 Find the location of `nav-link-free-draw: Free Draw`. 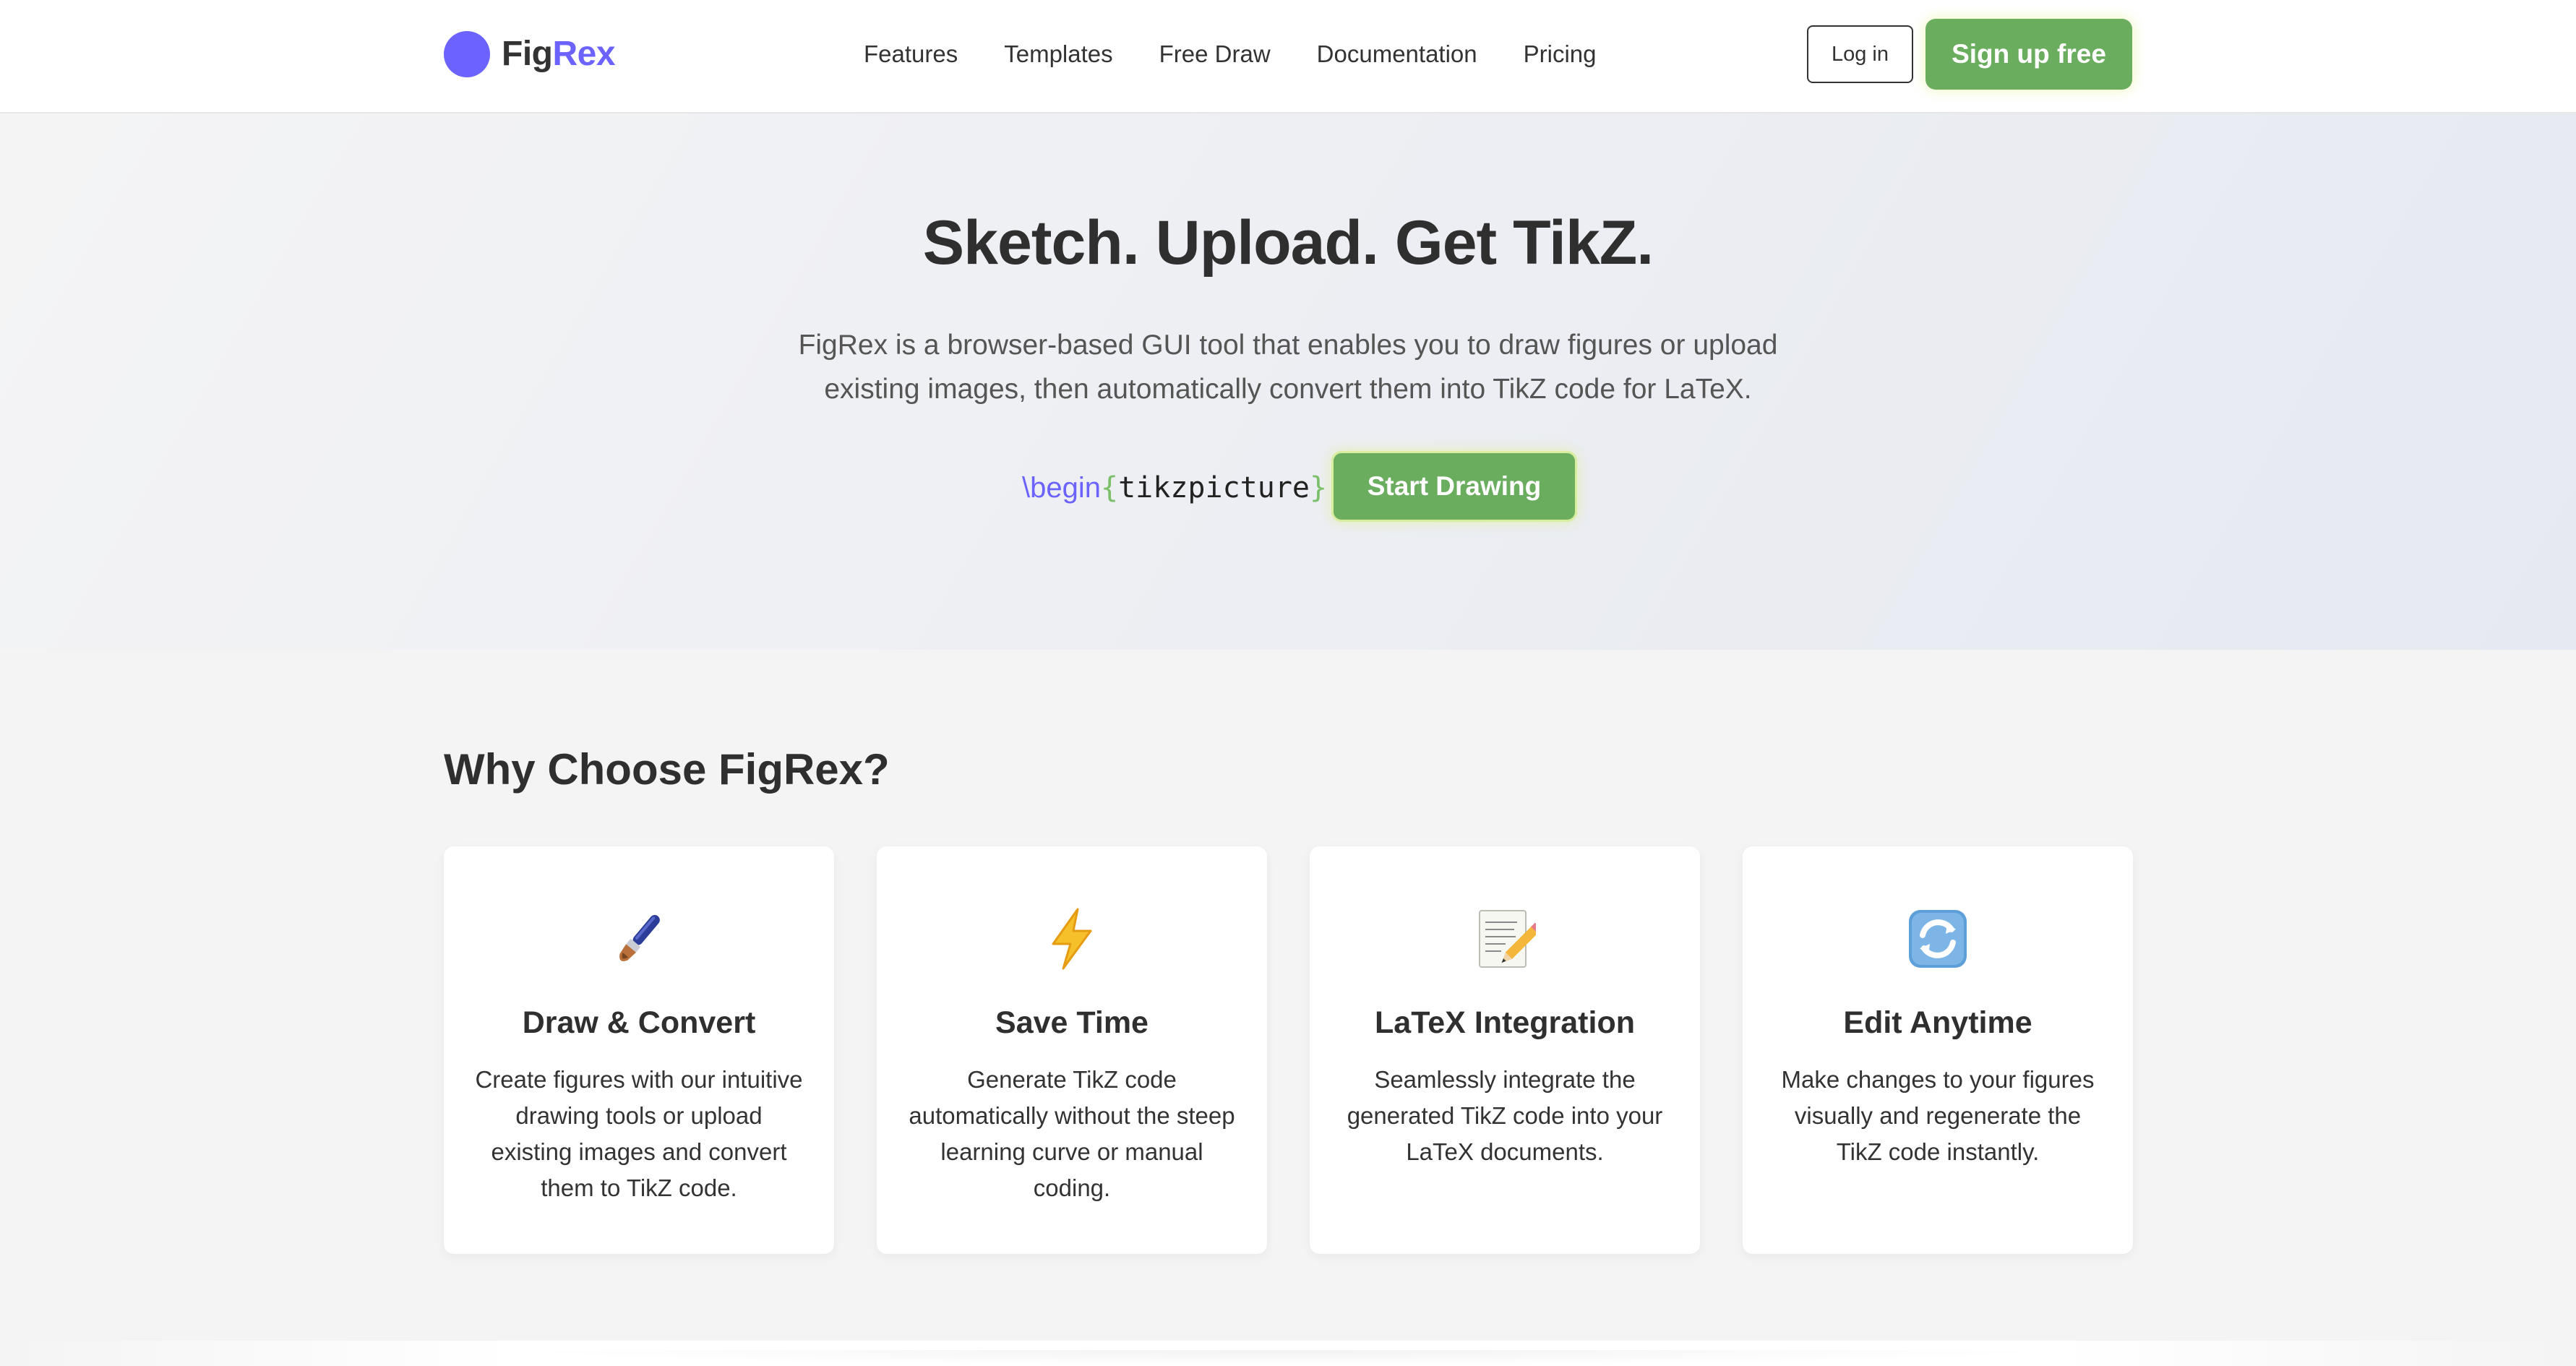

nav-link-free-draw: Free Draw is located at coordinates (1215, 54).